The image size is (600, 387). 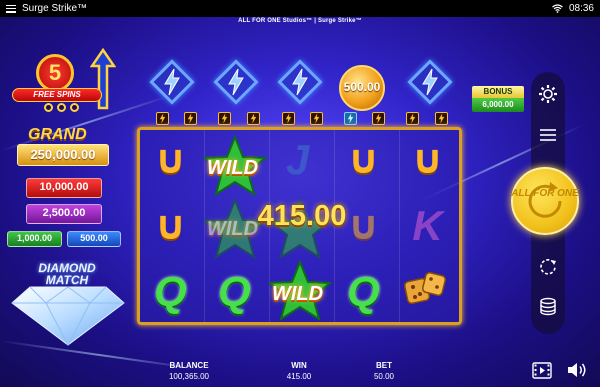 I want to click on bet-value: 50.00, so click(x=384, y=376).